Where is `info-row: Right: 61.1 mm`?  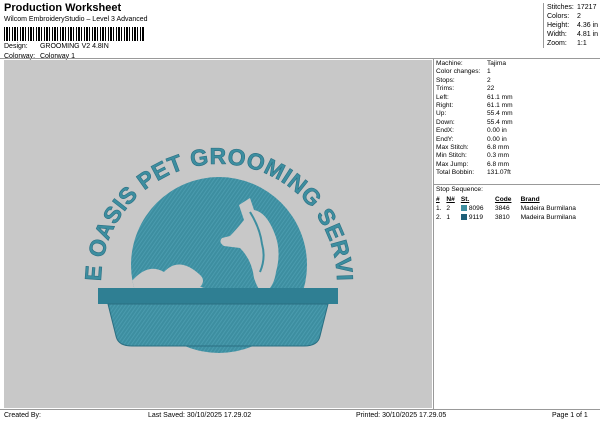
info-row: Right: 61.1 mm is located at coordinates (517, 106).